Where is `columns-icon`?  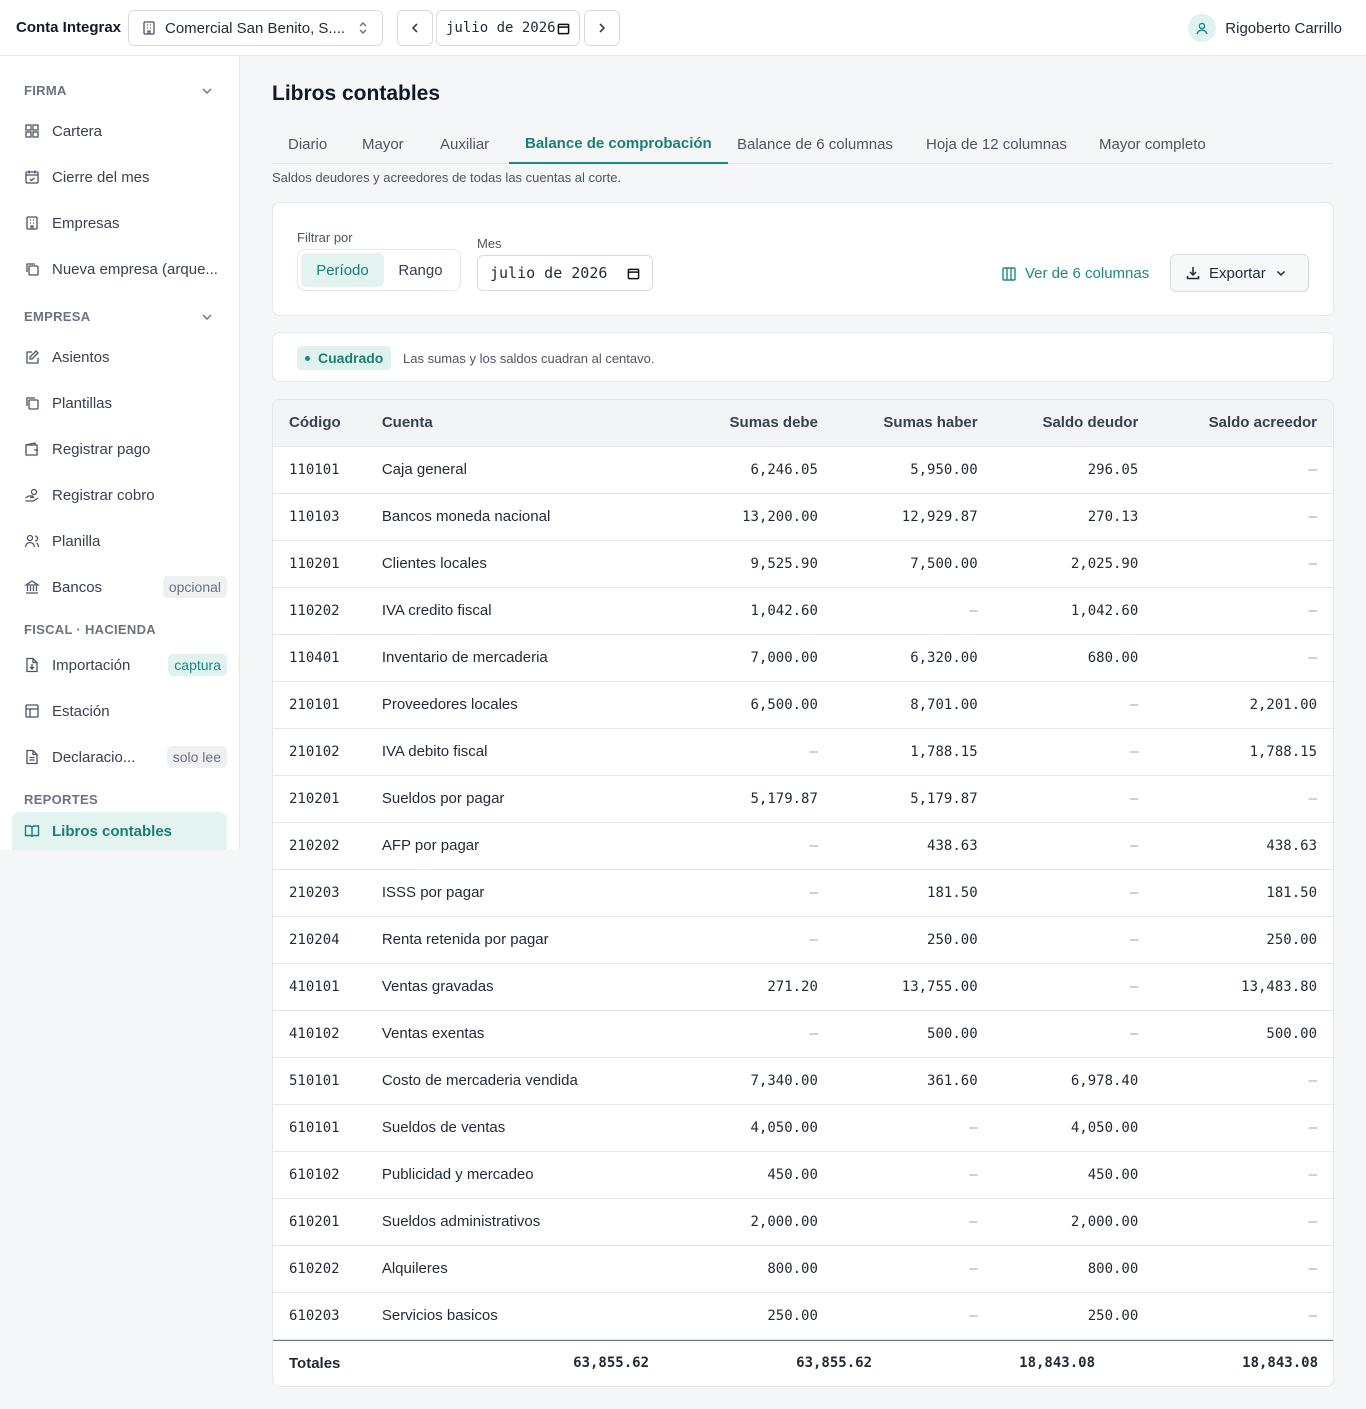 columns-icon is located at coordinates (1009, 273).